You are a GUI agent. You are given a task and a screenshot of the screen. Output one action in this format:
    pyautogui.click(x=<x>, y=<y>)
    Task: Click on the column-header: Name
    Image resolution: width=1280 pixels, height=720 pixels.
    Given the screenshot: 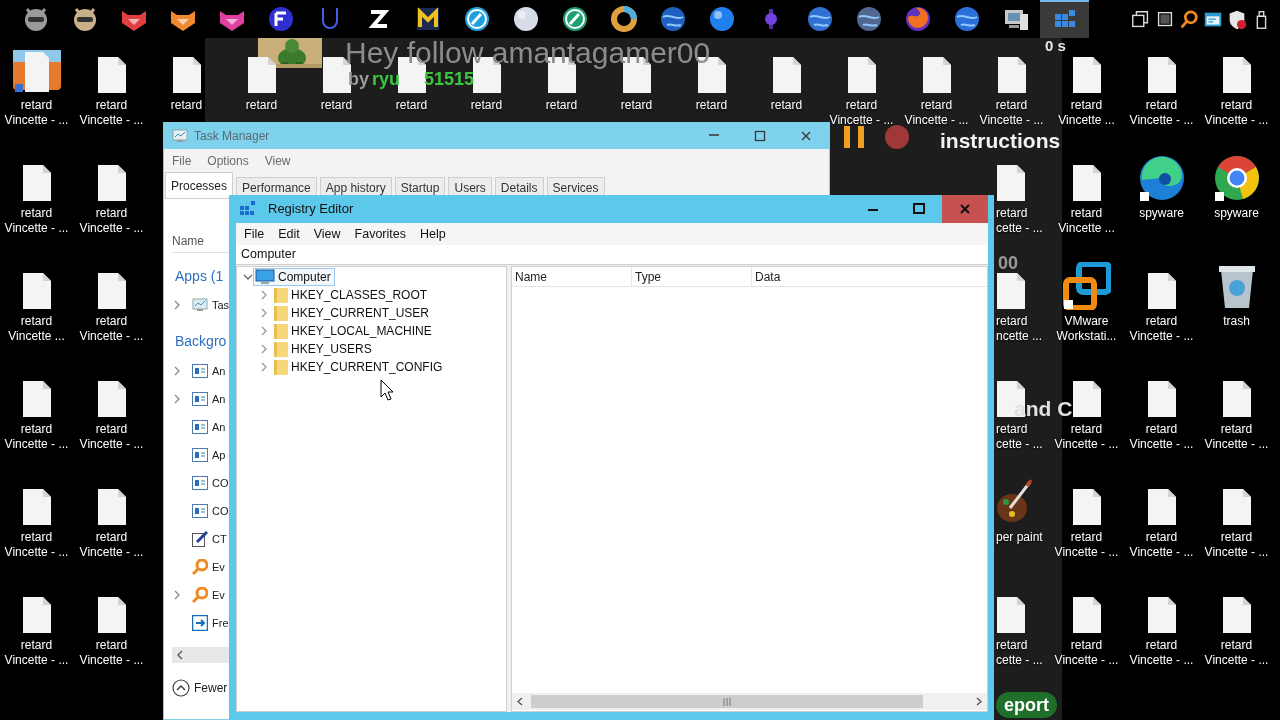 What is the action you would take?
    pyautogui.click(x=572, y=277)
    